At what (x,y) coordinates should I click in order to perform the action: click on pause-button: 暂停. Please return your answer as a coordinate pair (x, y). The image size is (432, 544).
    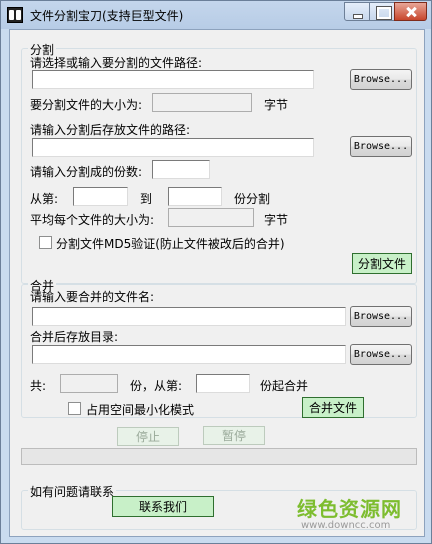
    Looking at the image, I should click on (234, 435).